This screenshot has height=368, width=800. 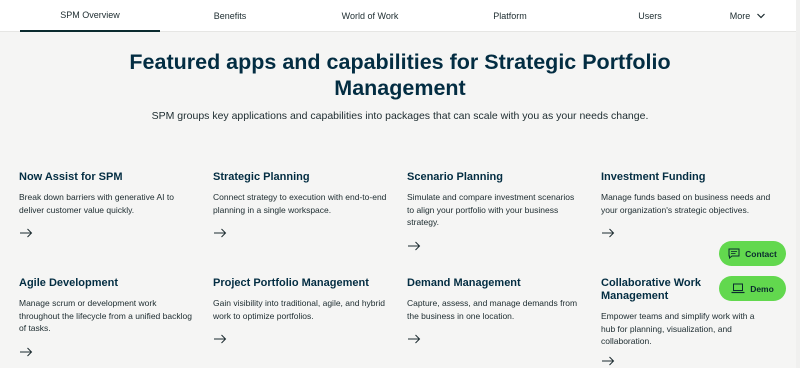 I want to click on tab-benefits: Benefits, so click(x=230, y=16).